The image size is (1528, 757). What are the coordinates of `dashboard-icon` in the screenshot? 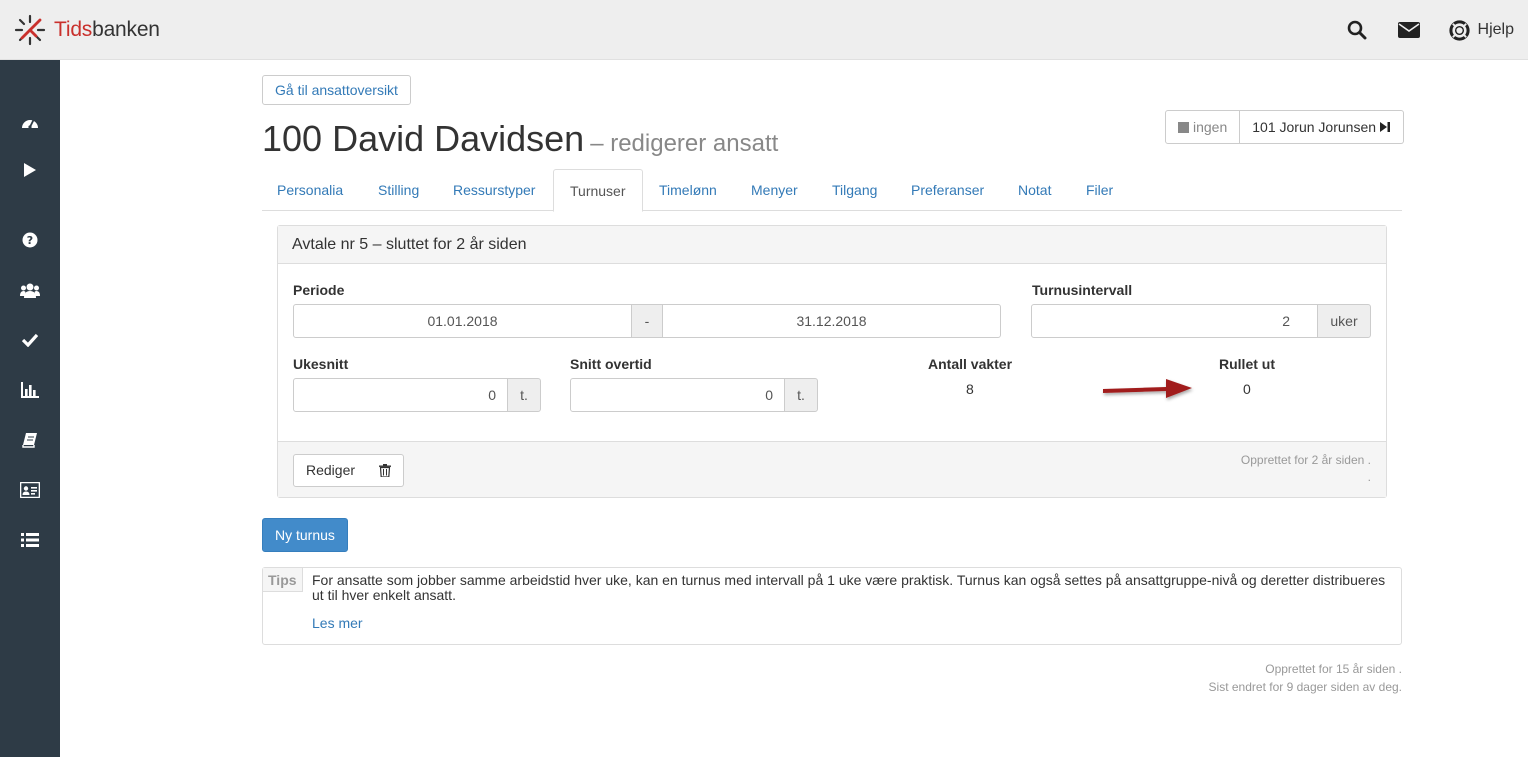 It's located at (30, 122).